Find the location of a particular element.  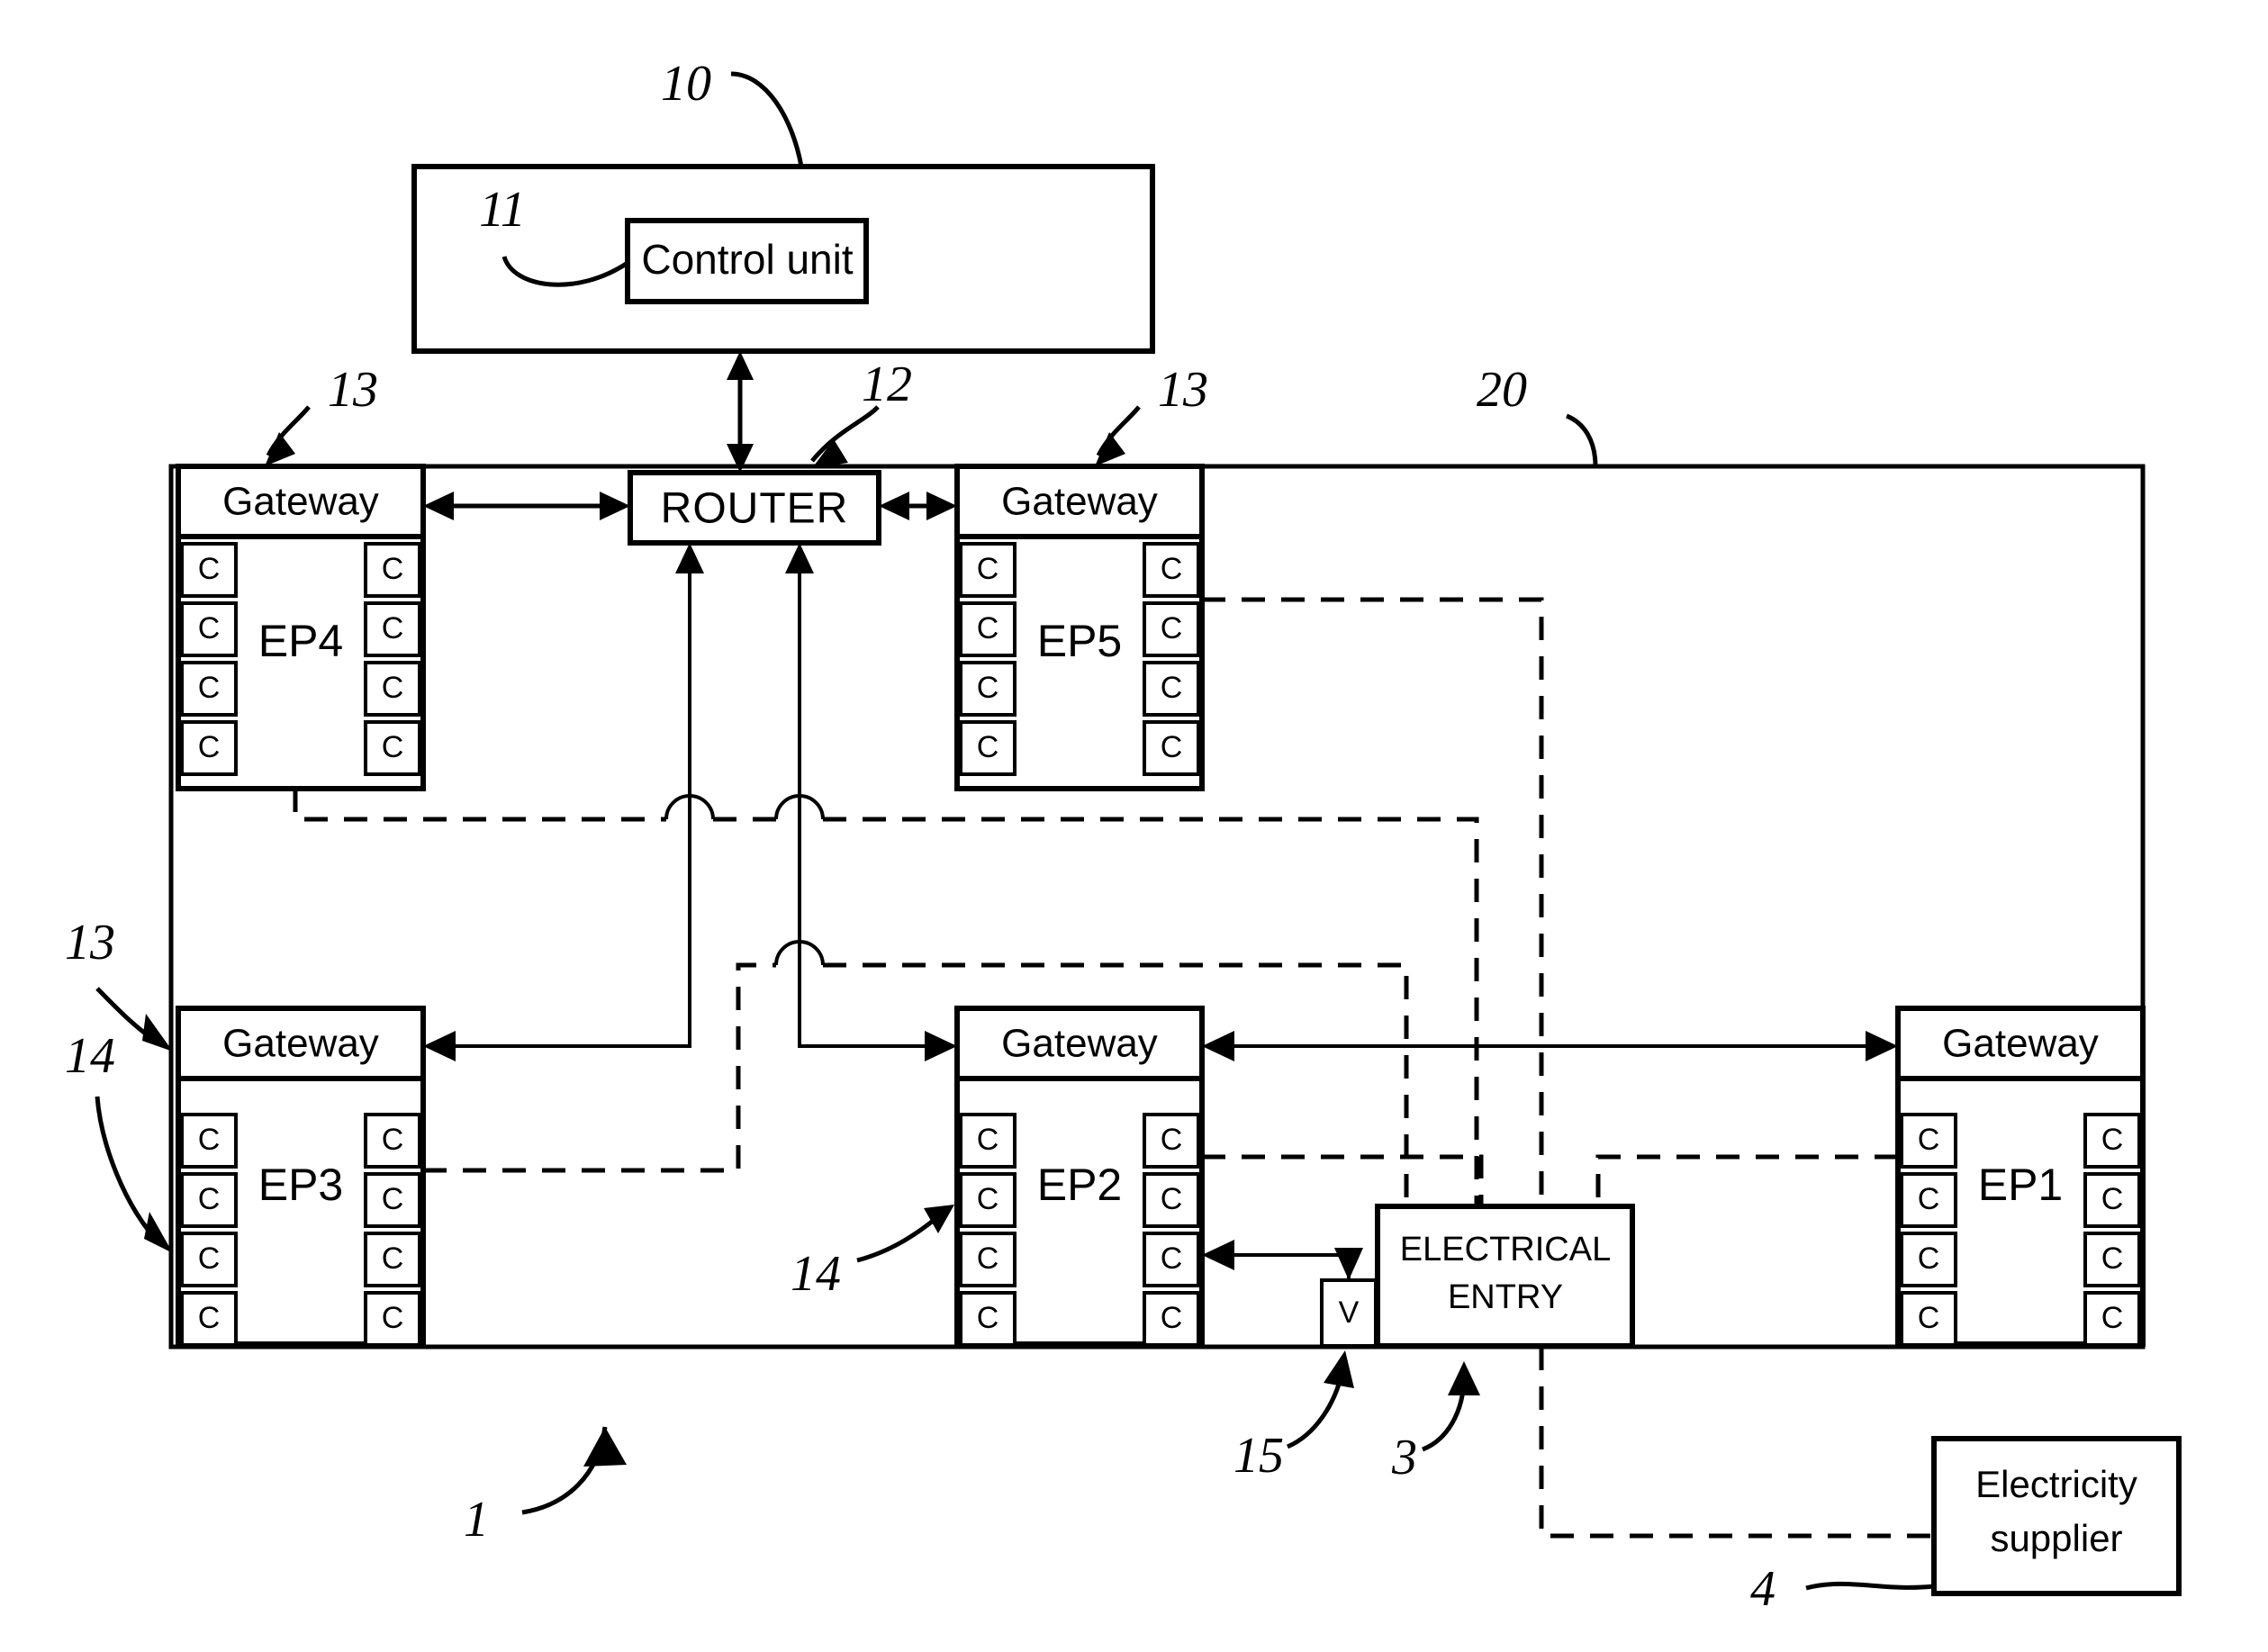

ep3-contactor-l3-label: C is located at coordinates (209, 1258).